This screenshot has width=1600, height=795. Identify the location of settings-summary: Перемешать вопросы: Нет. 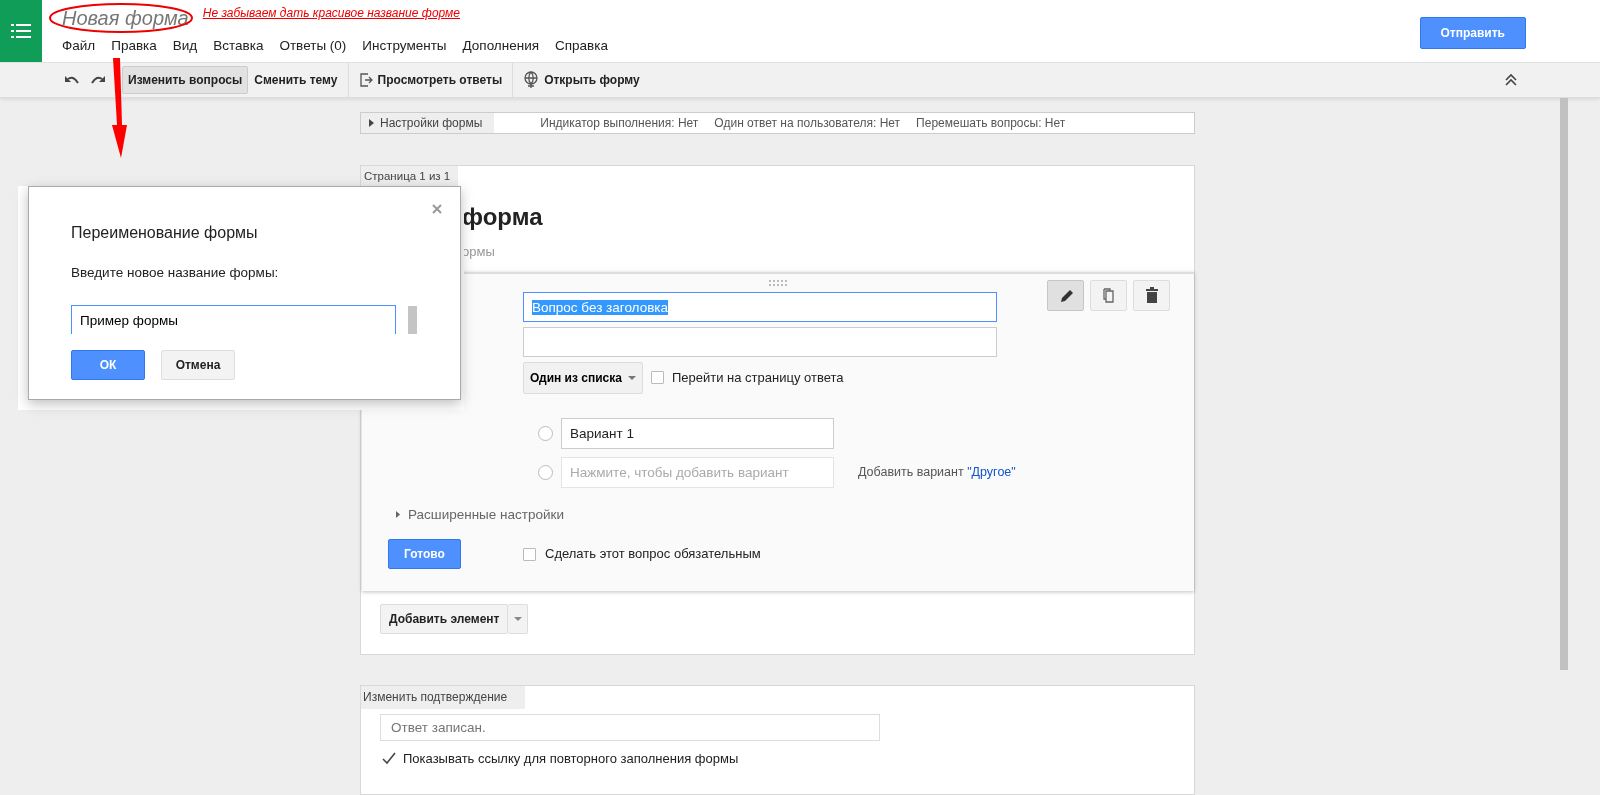
(991, 123).